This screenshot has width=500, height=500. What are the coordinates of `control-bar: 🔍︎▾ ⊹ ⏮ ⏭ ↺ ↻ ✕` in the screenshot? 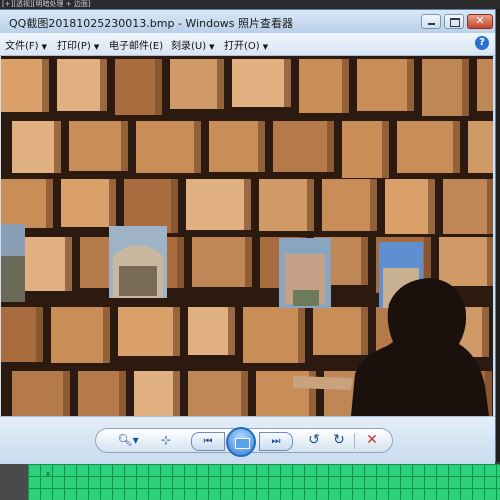 It's located at (247, 440).